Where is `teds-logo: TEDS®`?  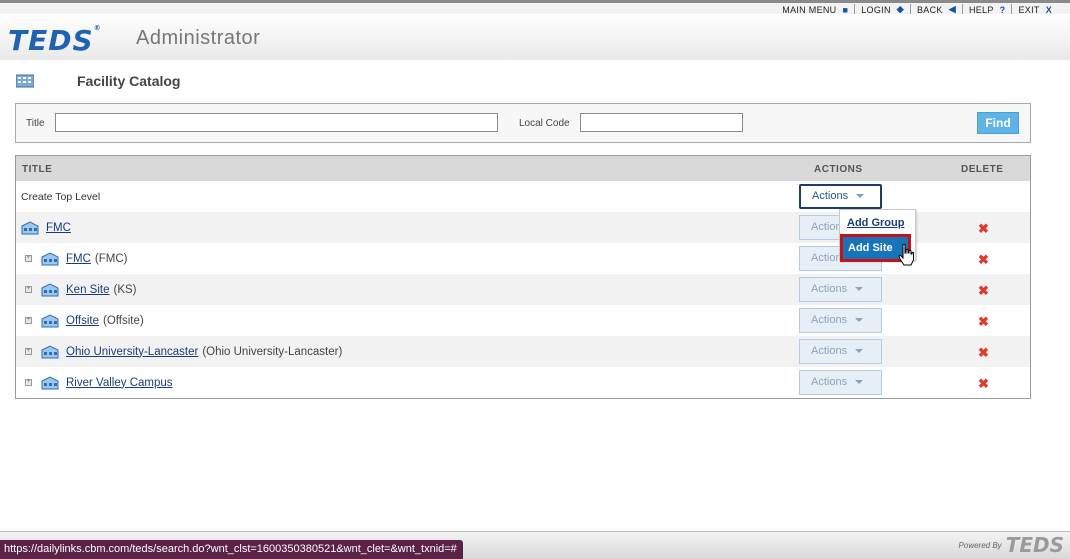
teds-logo: TEDS® is located at coordinates (55, 40).